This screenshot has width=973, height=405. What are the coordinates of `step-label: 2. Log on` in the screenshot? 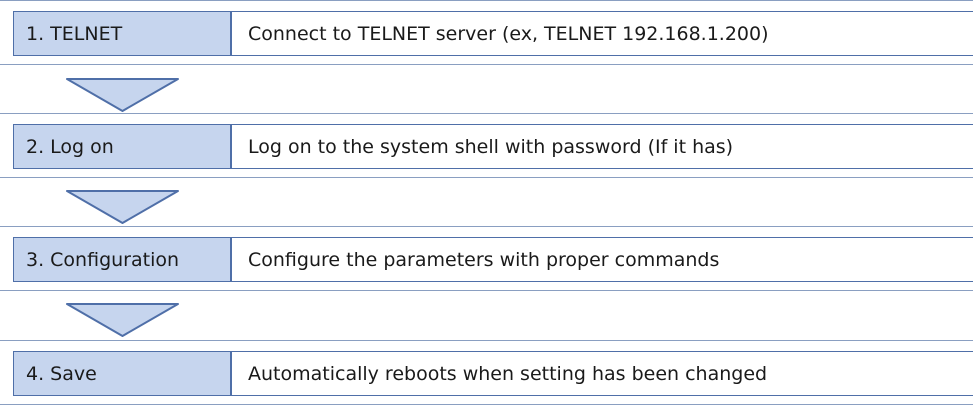 It's located at (122, 146).